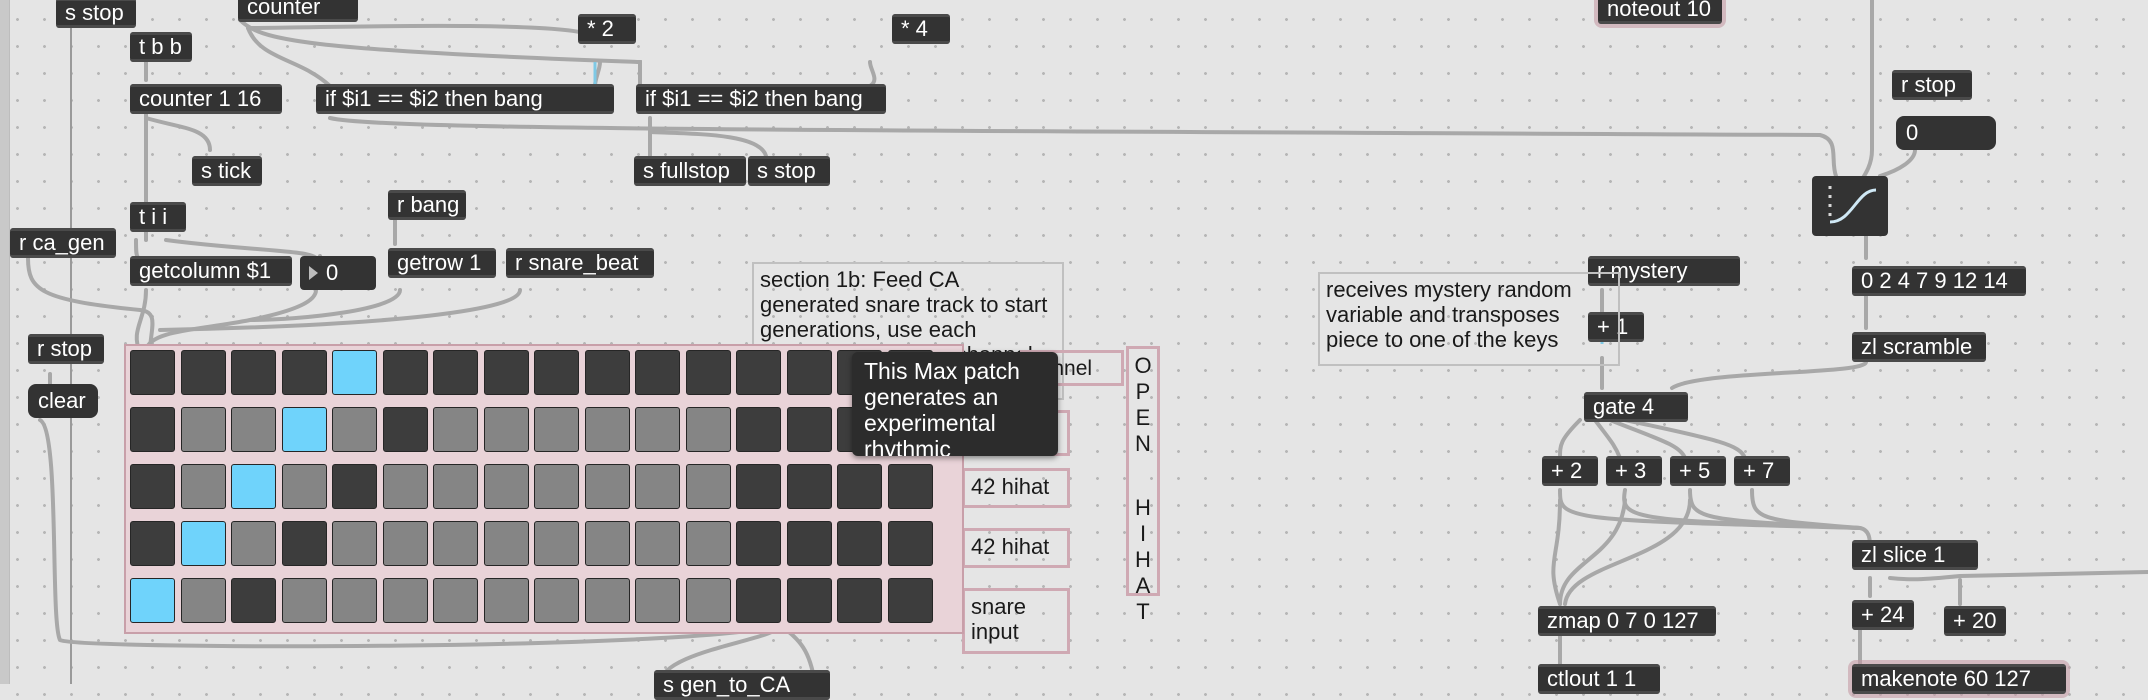  What do you see at coordinates (63, 243) in the screenshot?
I see `r-ca-gen-object: r ca_gen` at bounding box center [63, 243].